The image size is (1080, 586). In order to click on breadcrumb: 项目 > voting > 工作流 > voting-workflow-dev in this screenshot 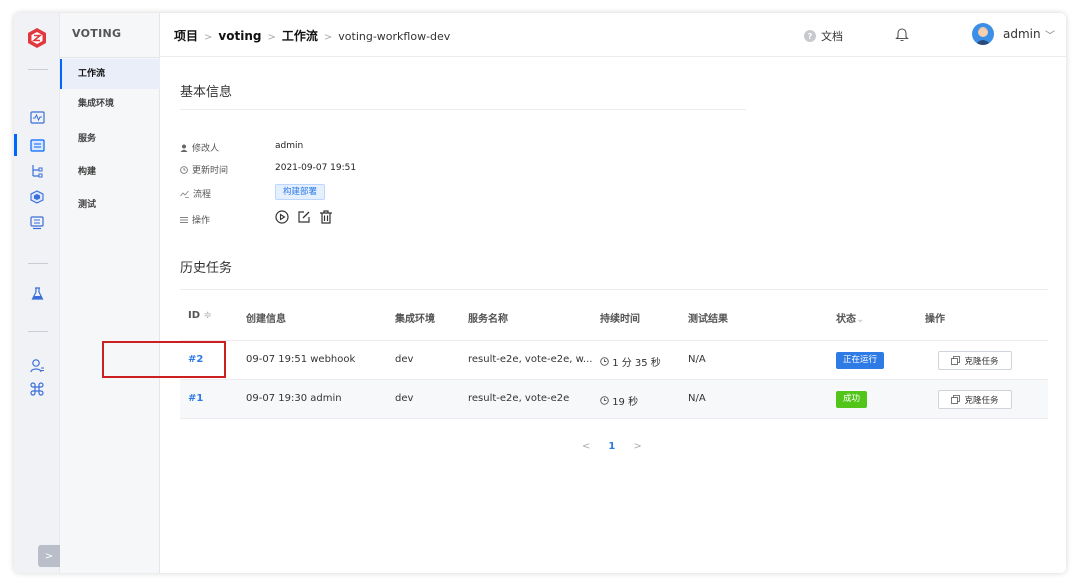, I will do `click(312, 35)`.